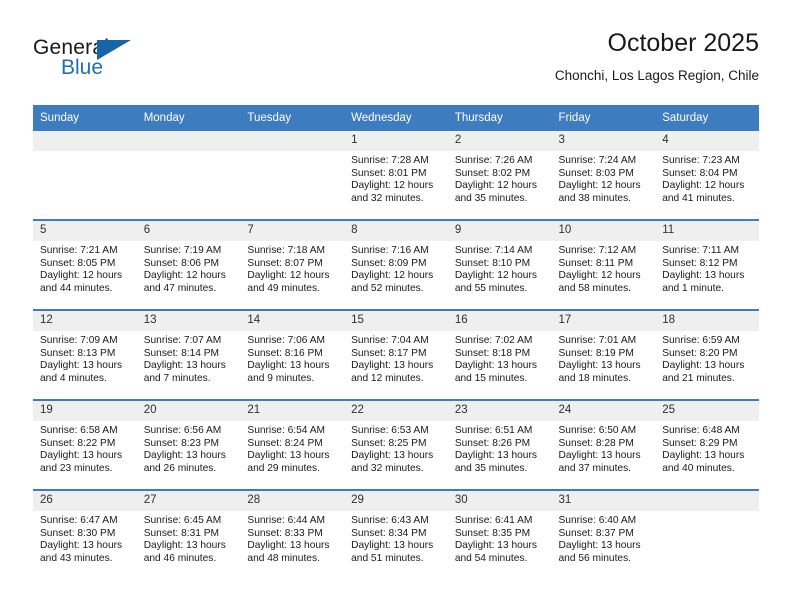 The image size is (792, 612). What do you see at coordinates (285, 263) in the screenshot?
I see `sunset-text: Sunset: 8:07 PM` at bounding box center [285, 263].